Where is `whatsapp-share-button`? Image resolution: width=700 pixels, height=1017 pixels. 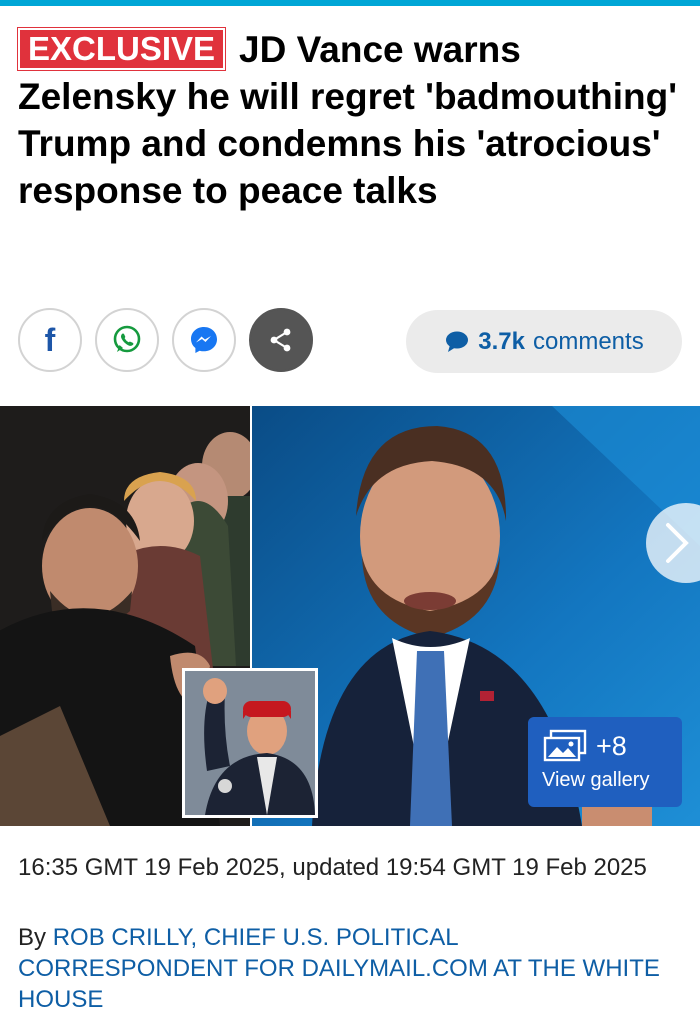 whatsapp-share-button is located at coordinates (127, 340).